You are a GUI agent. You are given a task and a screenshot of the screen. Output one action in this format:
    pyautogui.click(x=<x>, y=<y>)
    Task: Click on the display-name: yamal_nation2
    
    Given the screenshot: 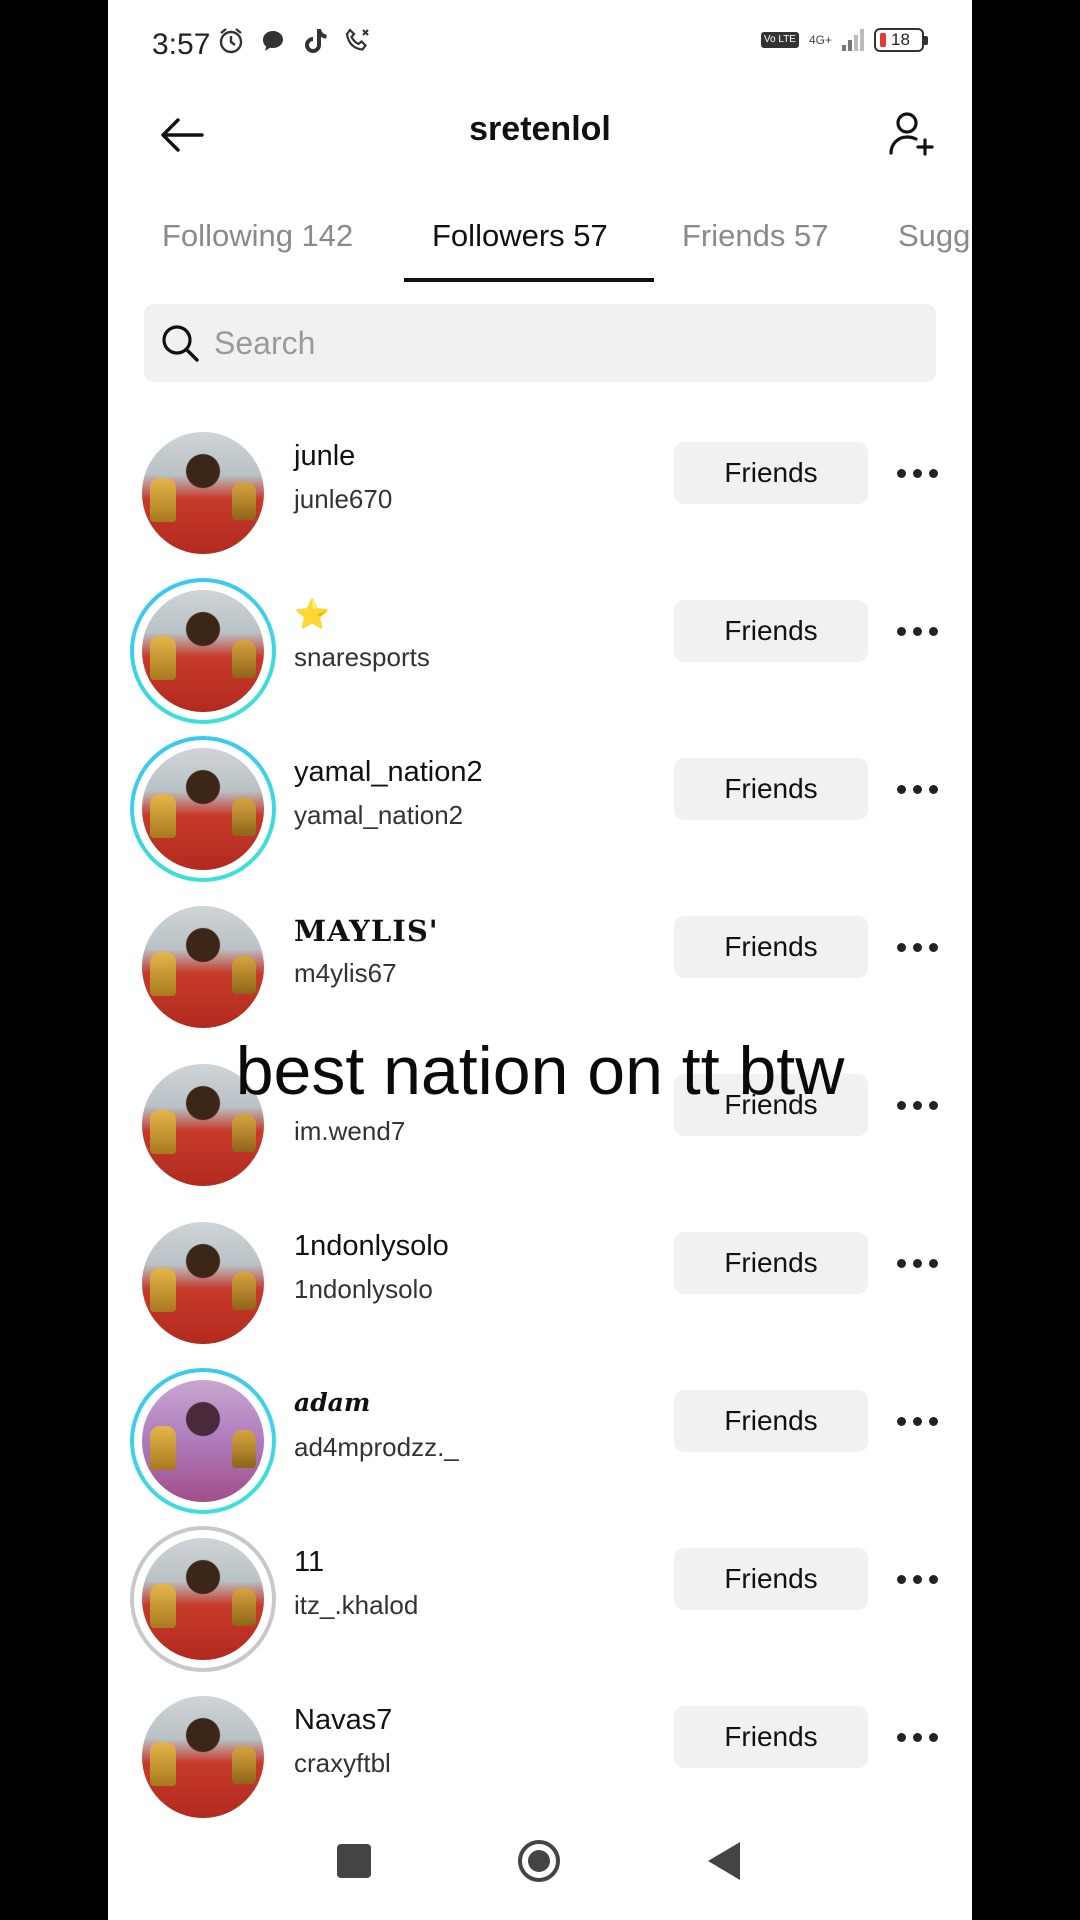 What is the action you would take?
    pyautogui.click(x=388, y=772)
    